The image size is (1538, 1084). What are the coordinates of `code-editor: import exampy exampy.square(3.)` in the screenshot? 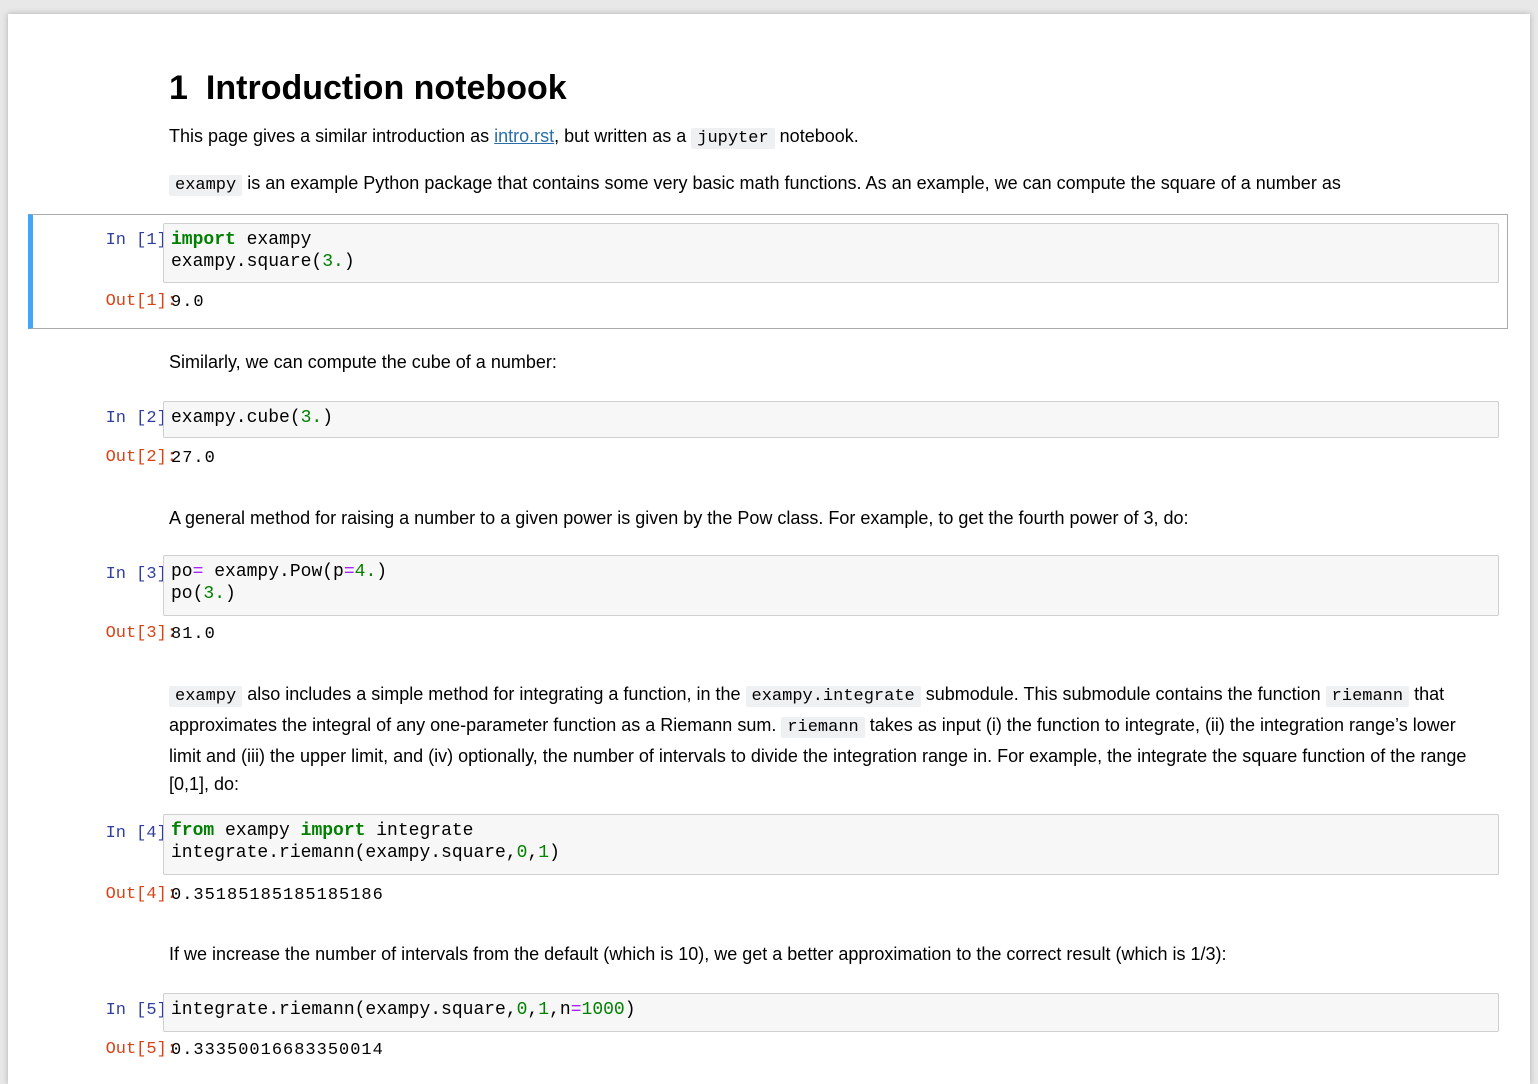 It's located at (831, 253).